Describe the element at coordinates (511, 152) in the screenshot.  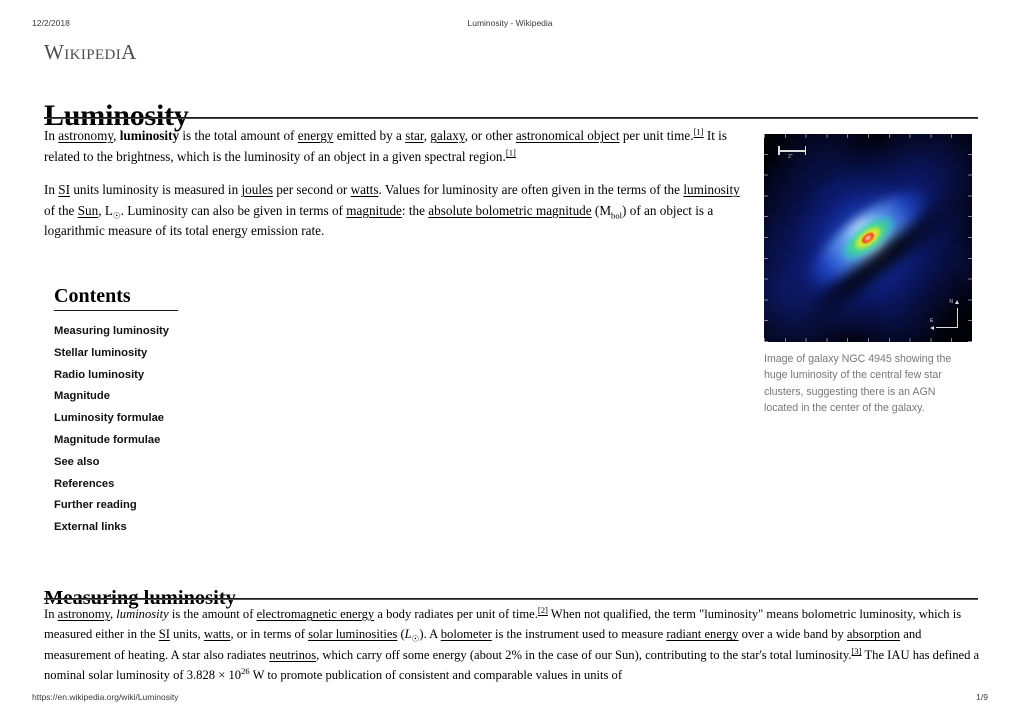
I see `citation-ref-1b: [1]` at that location.